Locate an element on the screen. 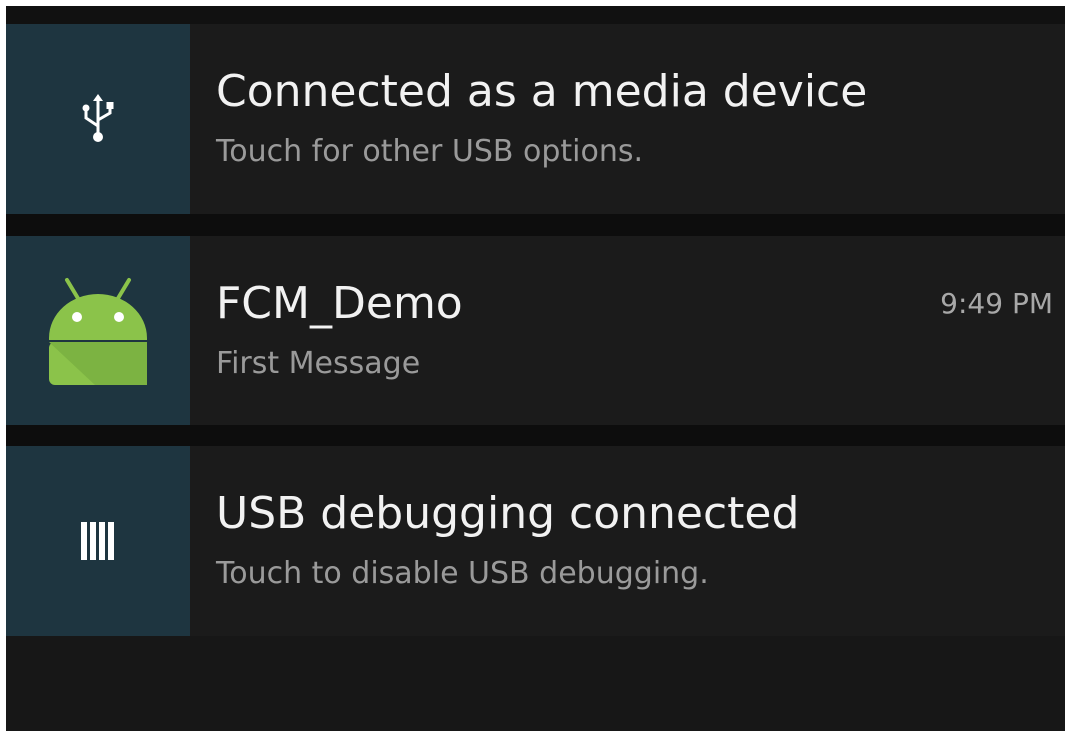 This screenshot has width=1065, height=731. android-icon-box is located at coordinates (98, 330).